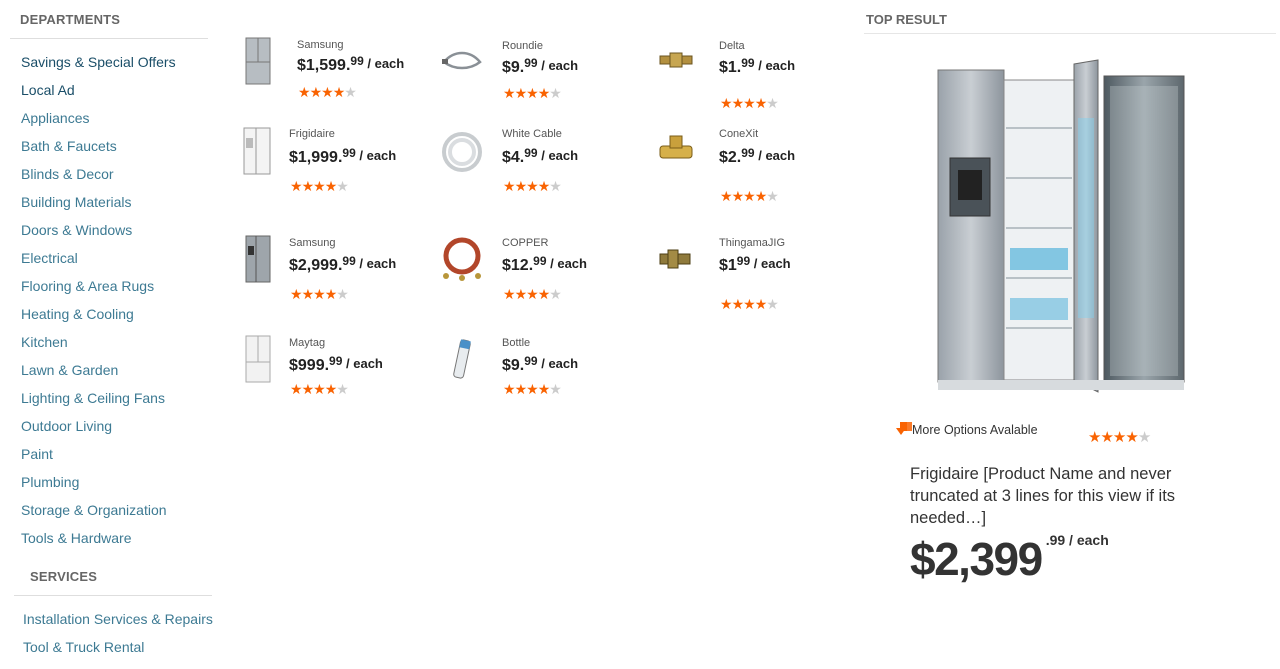 This screenshot has height=669, width=1280. I want to click on copper-tubing-kit-icon, so click(462, 259).